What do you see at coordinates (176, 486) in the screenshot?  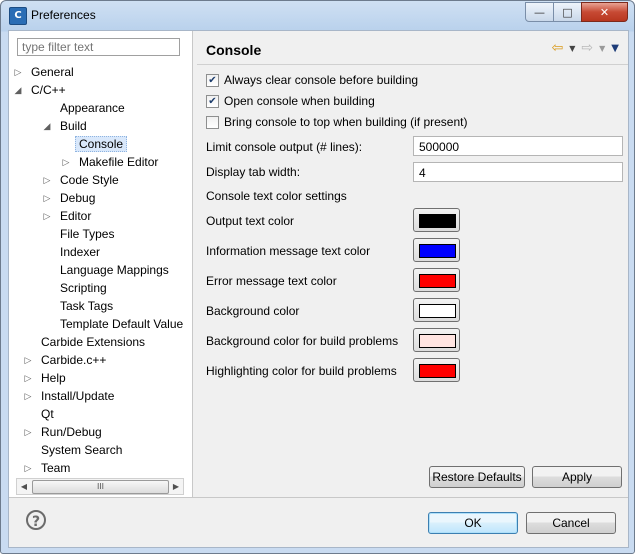 I see `scroll-right-icon: ▶` at bounding box center [176, 486].